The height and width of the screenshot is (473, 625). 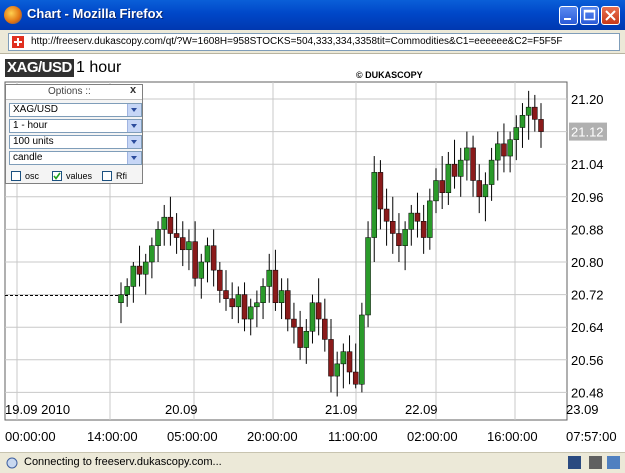 I want to click on osc-checkbox, so click(x=16, y=176).